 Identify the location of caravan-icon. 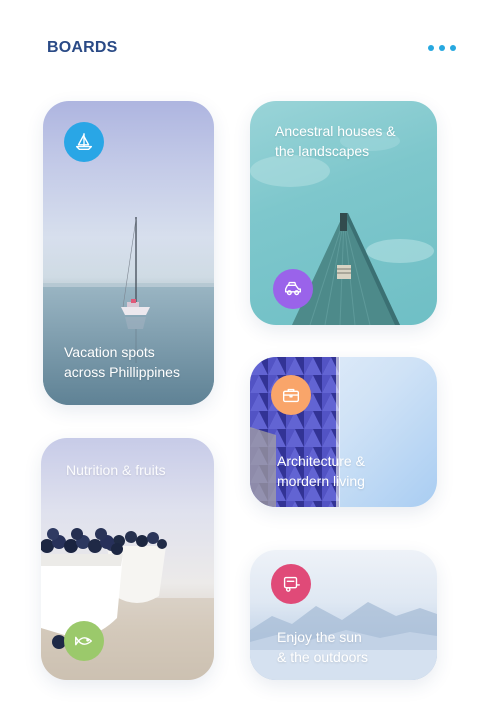
(291, 584).